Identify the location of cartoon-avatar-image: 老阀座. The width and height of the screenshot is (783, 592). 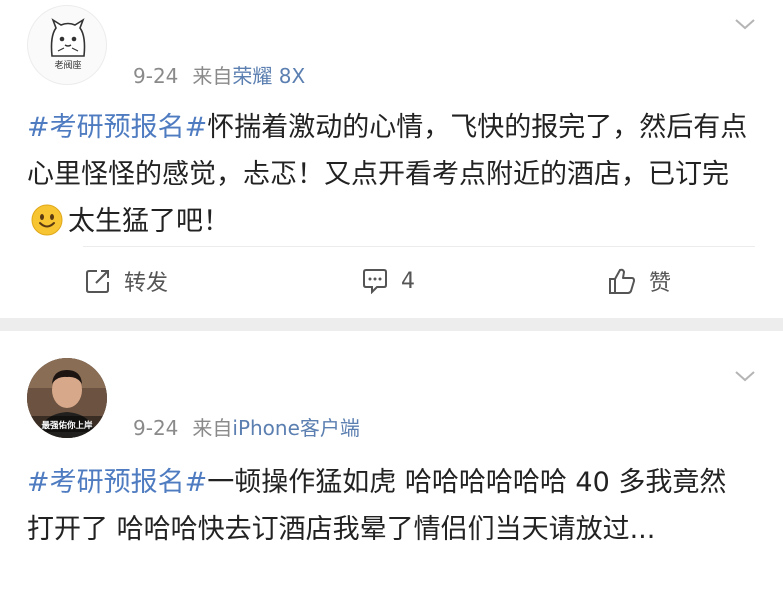
(68, 44).